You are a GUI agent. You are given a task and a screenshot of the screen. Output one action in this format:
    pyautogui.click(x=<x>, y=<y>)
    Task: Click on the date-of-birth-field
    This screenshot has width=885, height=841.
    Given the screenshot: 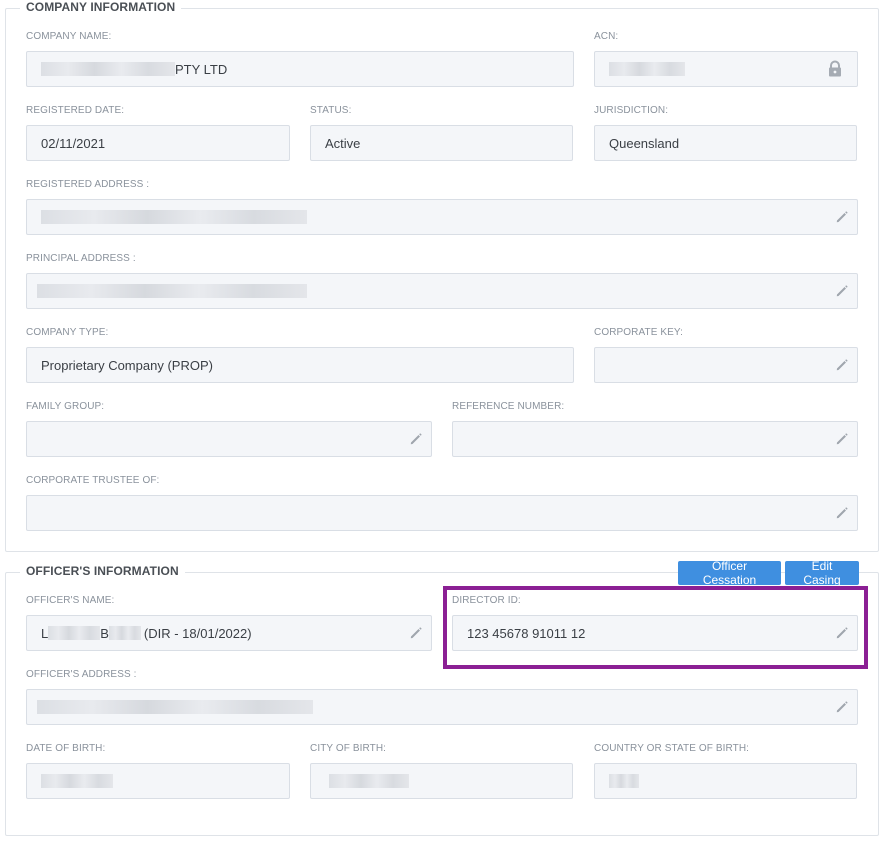 What is the action you would take?
    pyautogui.click(x=158, y=781)
    